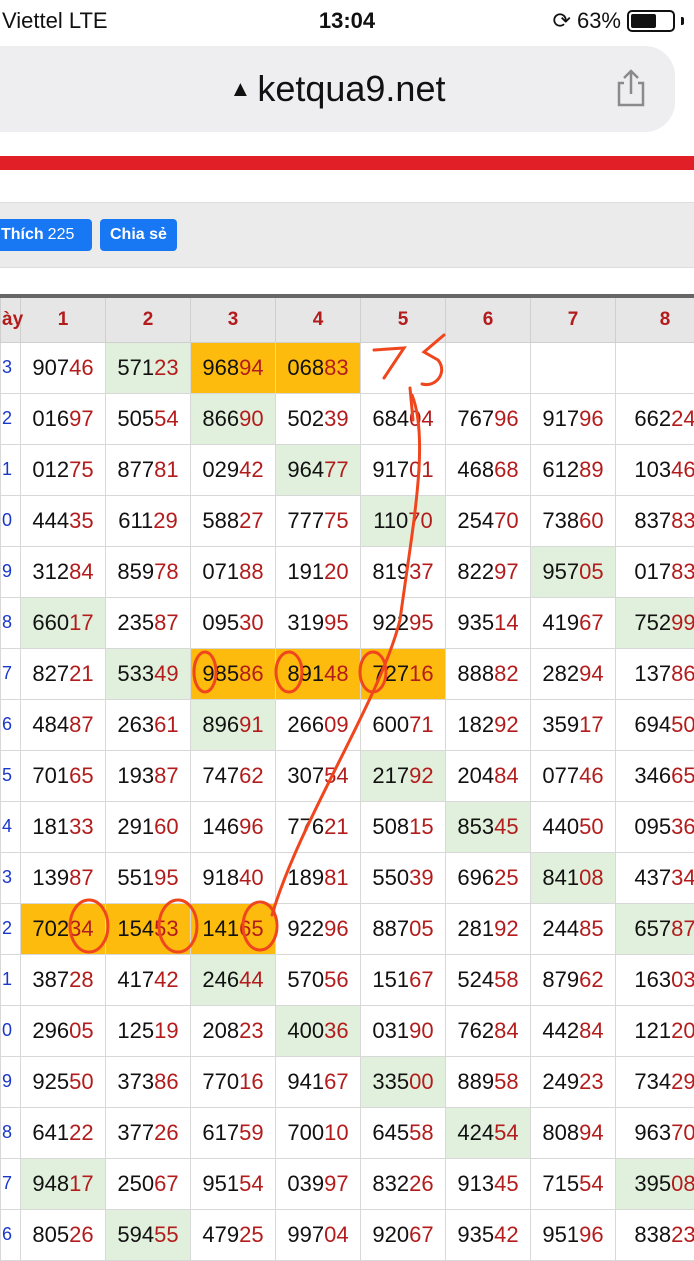 This screenshot has width=694, height=1261. Describe the element at coordinates (138, 235) in the screenshot. I see `share-button: Chia sẻ` at that location.